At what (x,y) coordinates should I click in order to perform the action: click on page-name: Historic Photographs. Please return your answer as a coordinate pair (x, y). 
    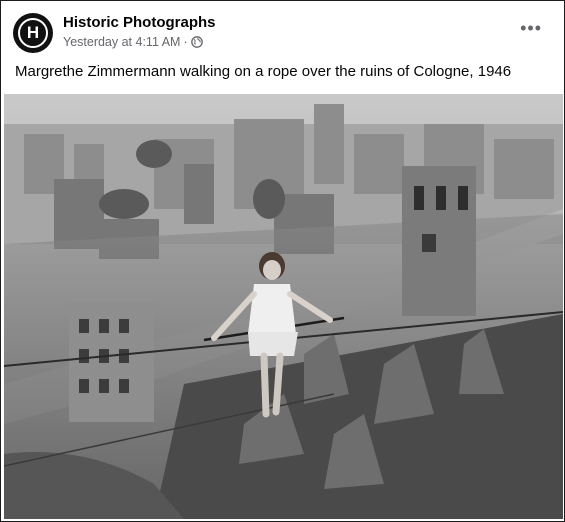
    Looking at the image, I should click on (139, 22).